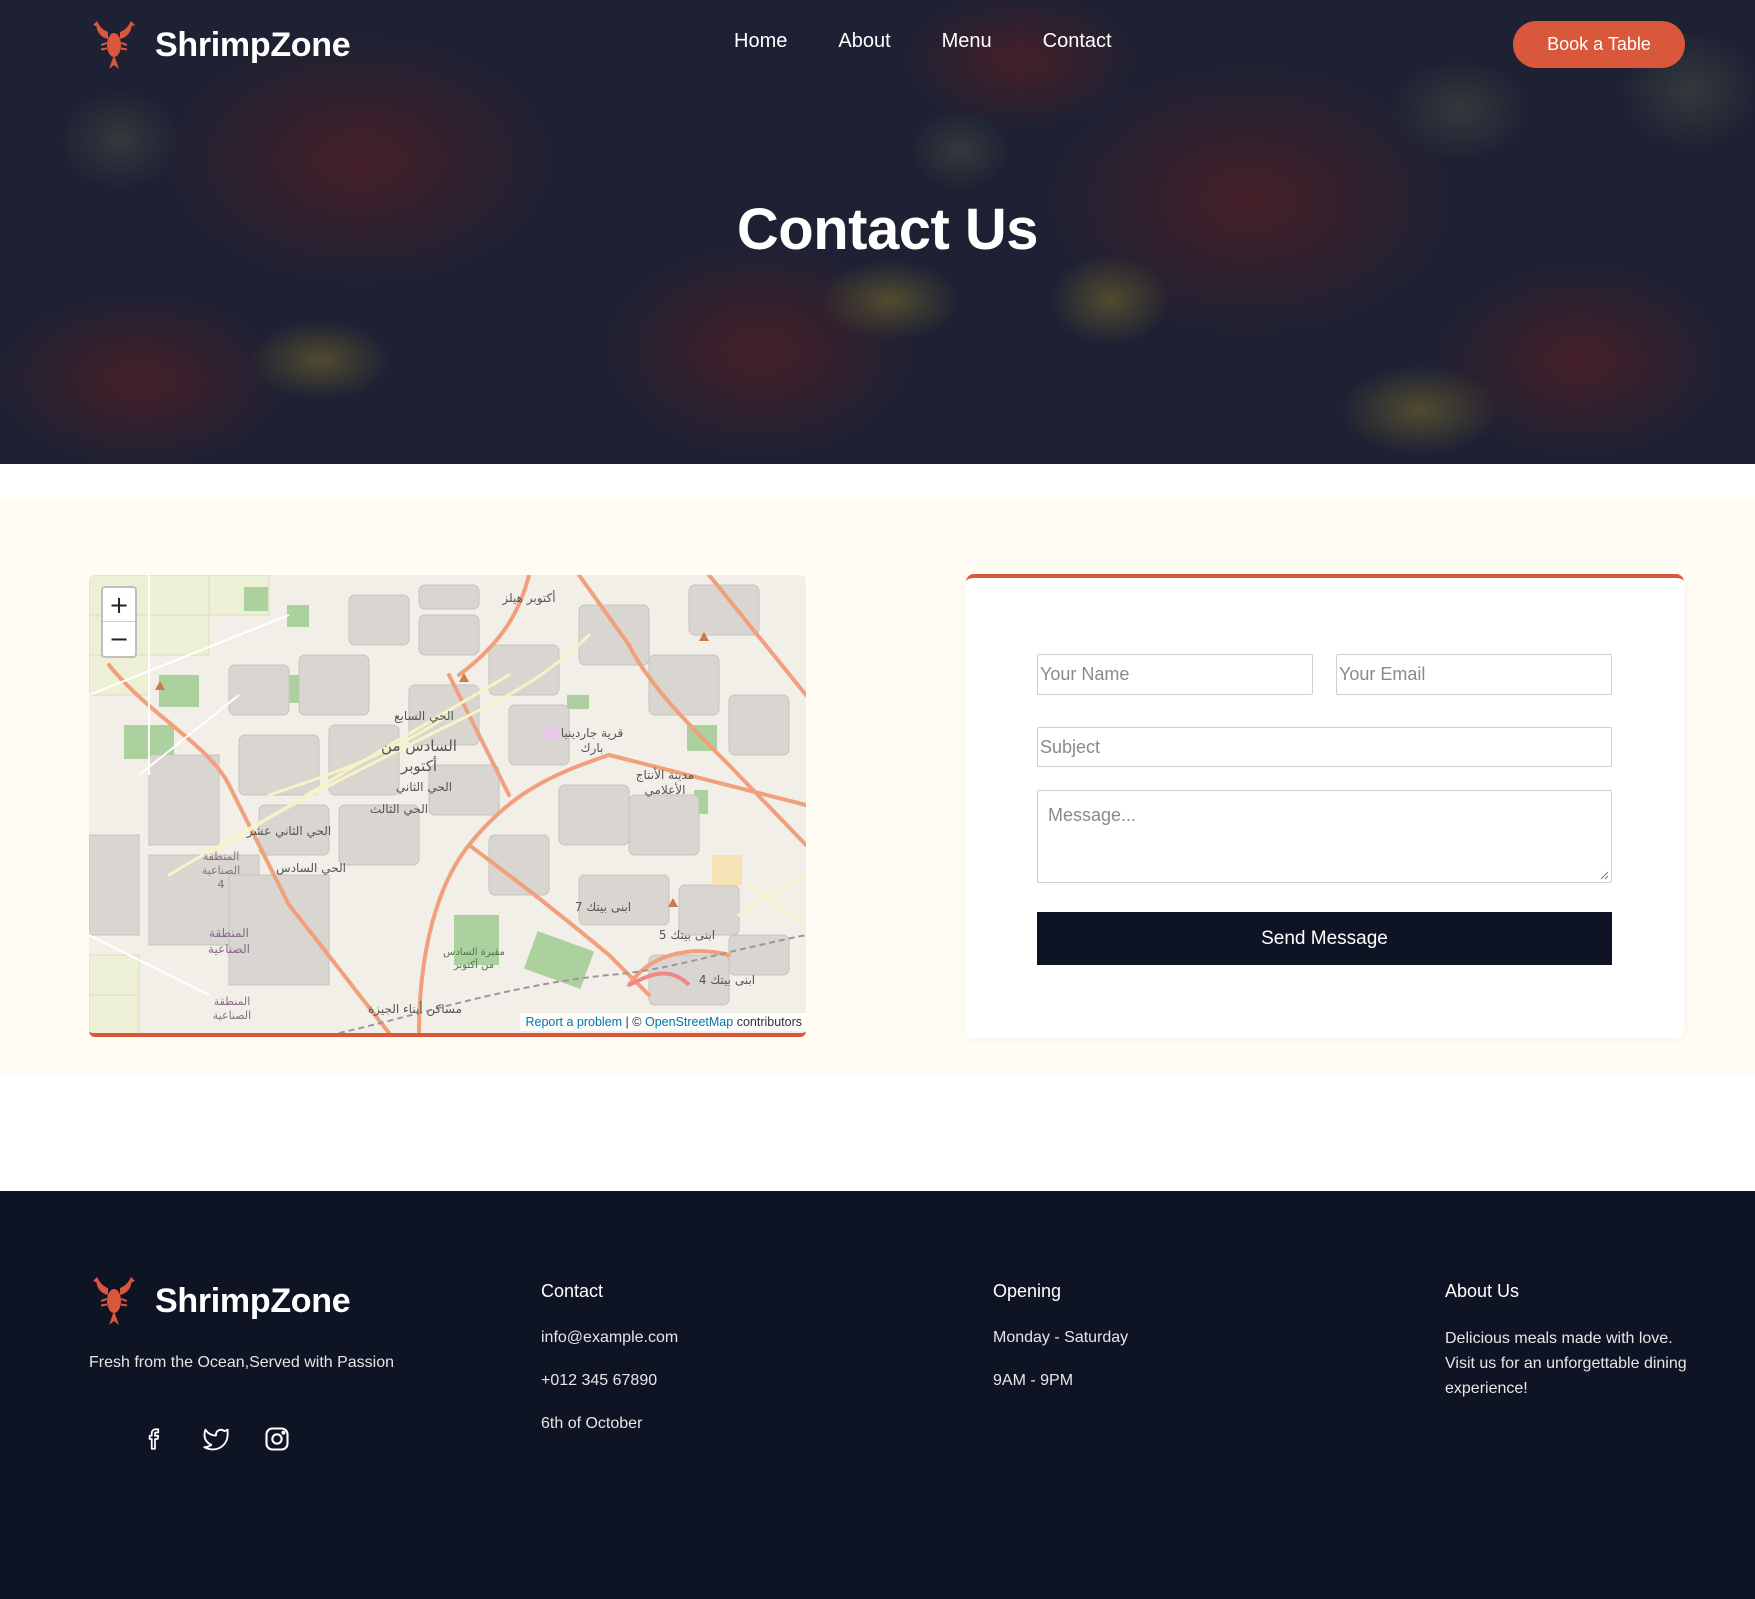  I want to click on footer-contact-heading: Contact, so click(572, 1291).